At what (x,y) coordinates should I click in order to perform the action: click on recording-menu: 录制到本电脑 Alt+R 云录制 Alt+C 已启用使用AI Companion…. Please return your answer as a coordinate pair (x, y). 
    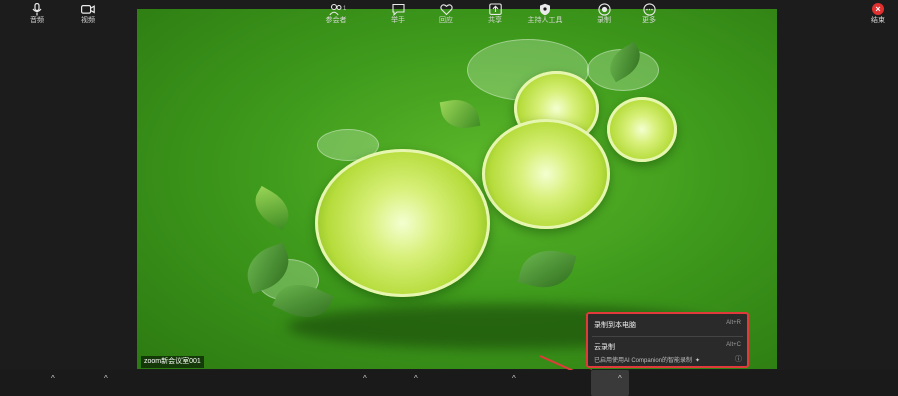
    Looking at the image, I should click on (667, 340).